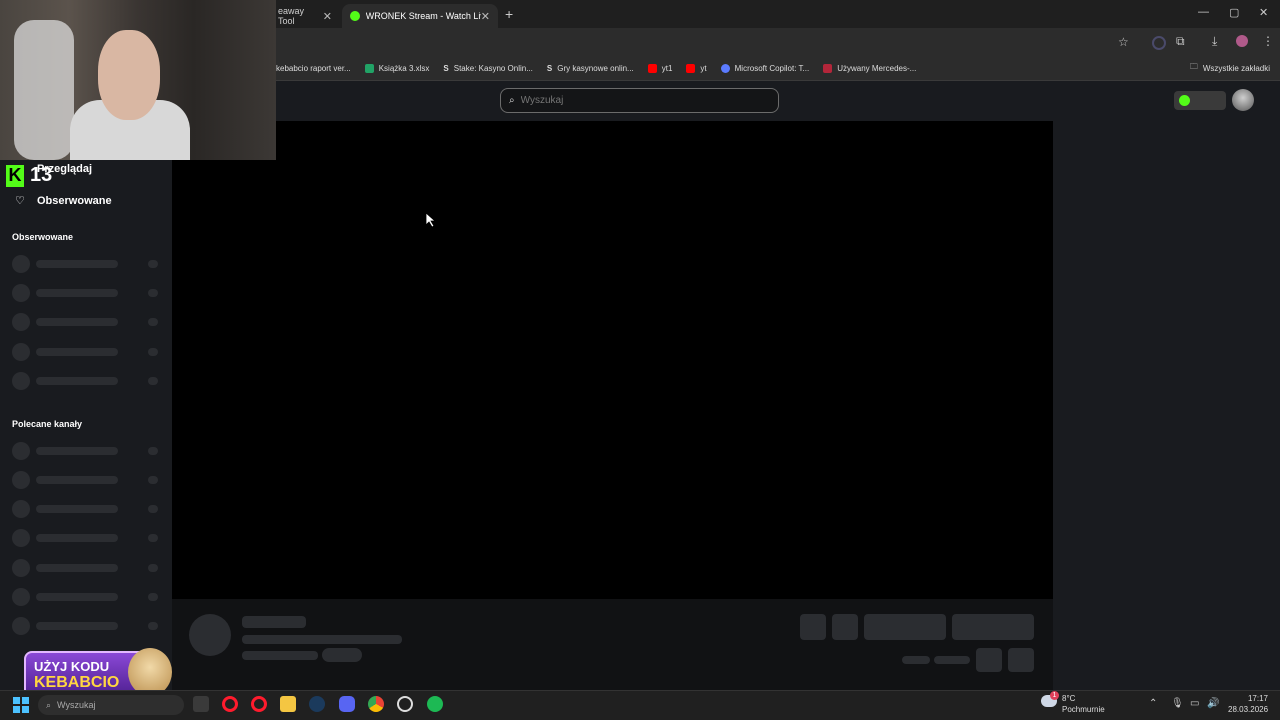 The height and width of the screenshot is (720, 1280). What do you see at coordinates (1234, 12) in the screenshot?
I see `maximize-button: ▢` at bounding box center [1234, 12].